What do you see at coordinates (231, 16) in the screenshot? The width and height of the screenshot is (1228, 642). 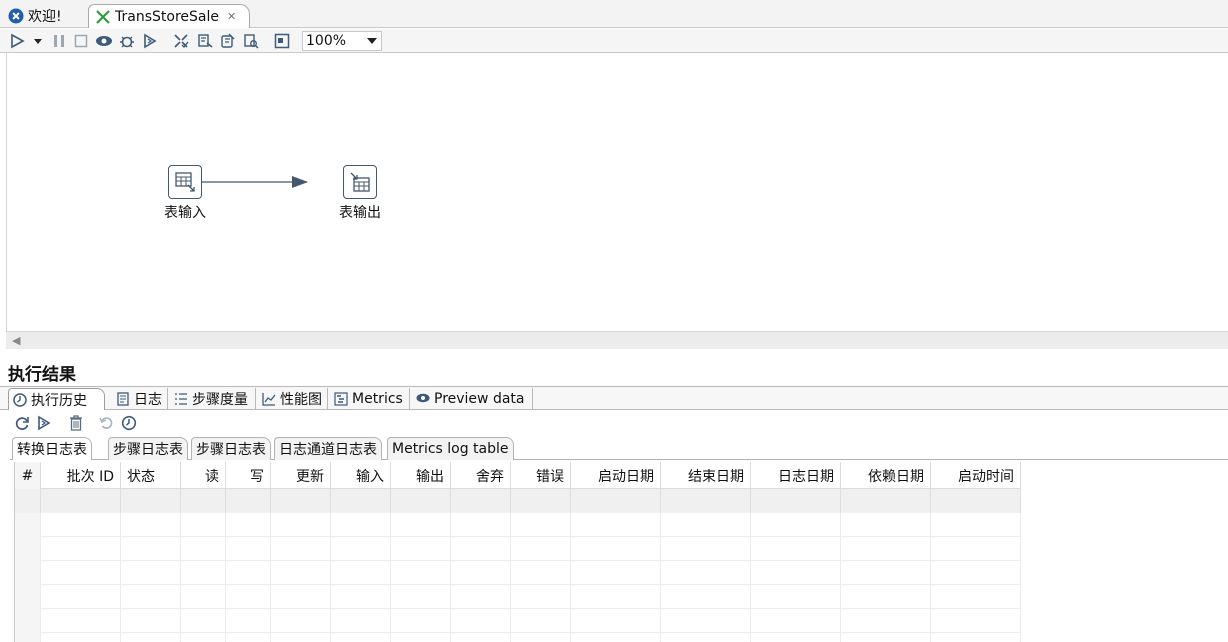 I see `close-icon: ✕` at bounding box center [231, 16].